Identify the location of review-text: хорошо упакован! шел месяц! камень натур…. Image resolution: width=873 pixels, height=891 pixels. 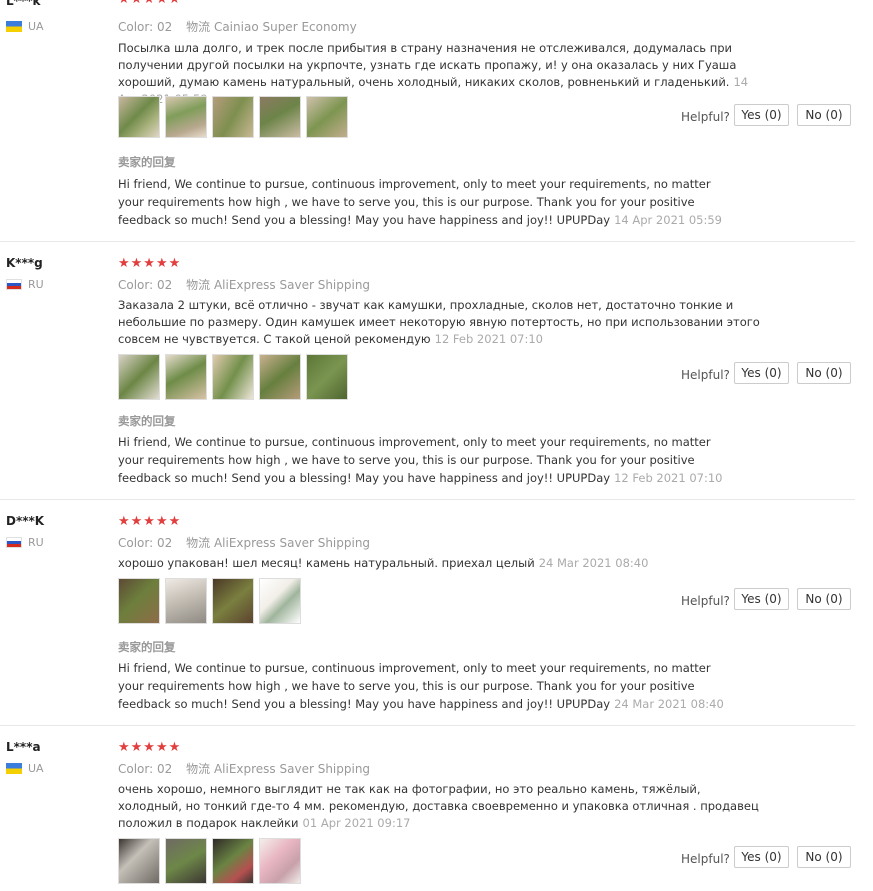
(443, 563).